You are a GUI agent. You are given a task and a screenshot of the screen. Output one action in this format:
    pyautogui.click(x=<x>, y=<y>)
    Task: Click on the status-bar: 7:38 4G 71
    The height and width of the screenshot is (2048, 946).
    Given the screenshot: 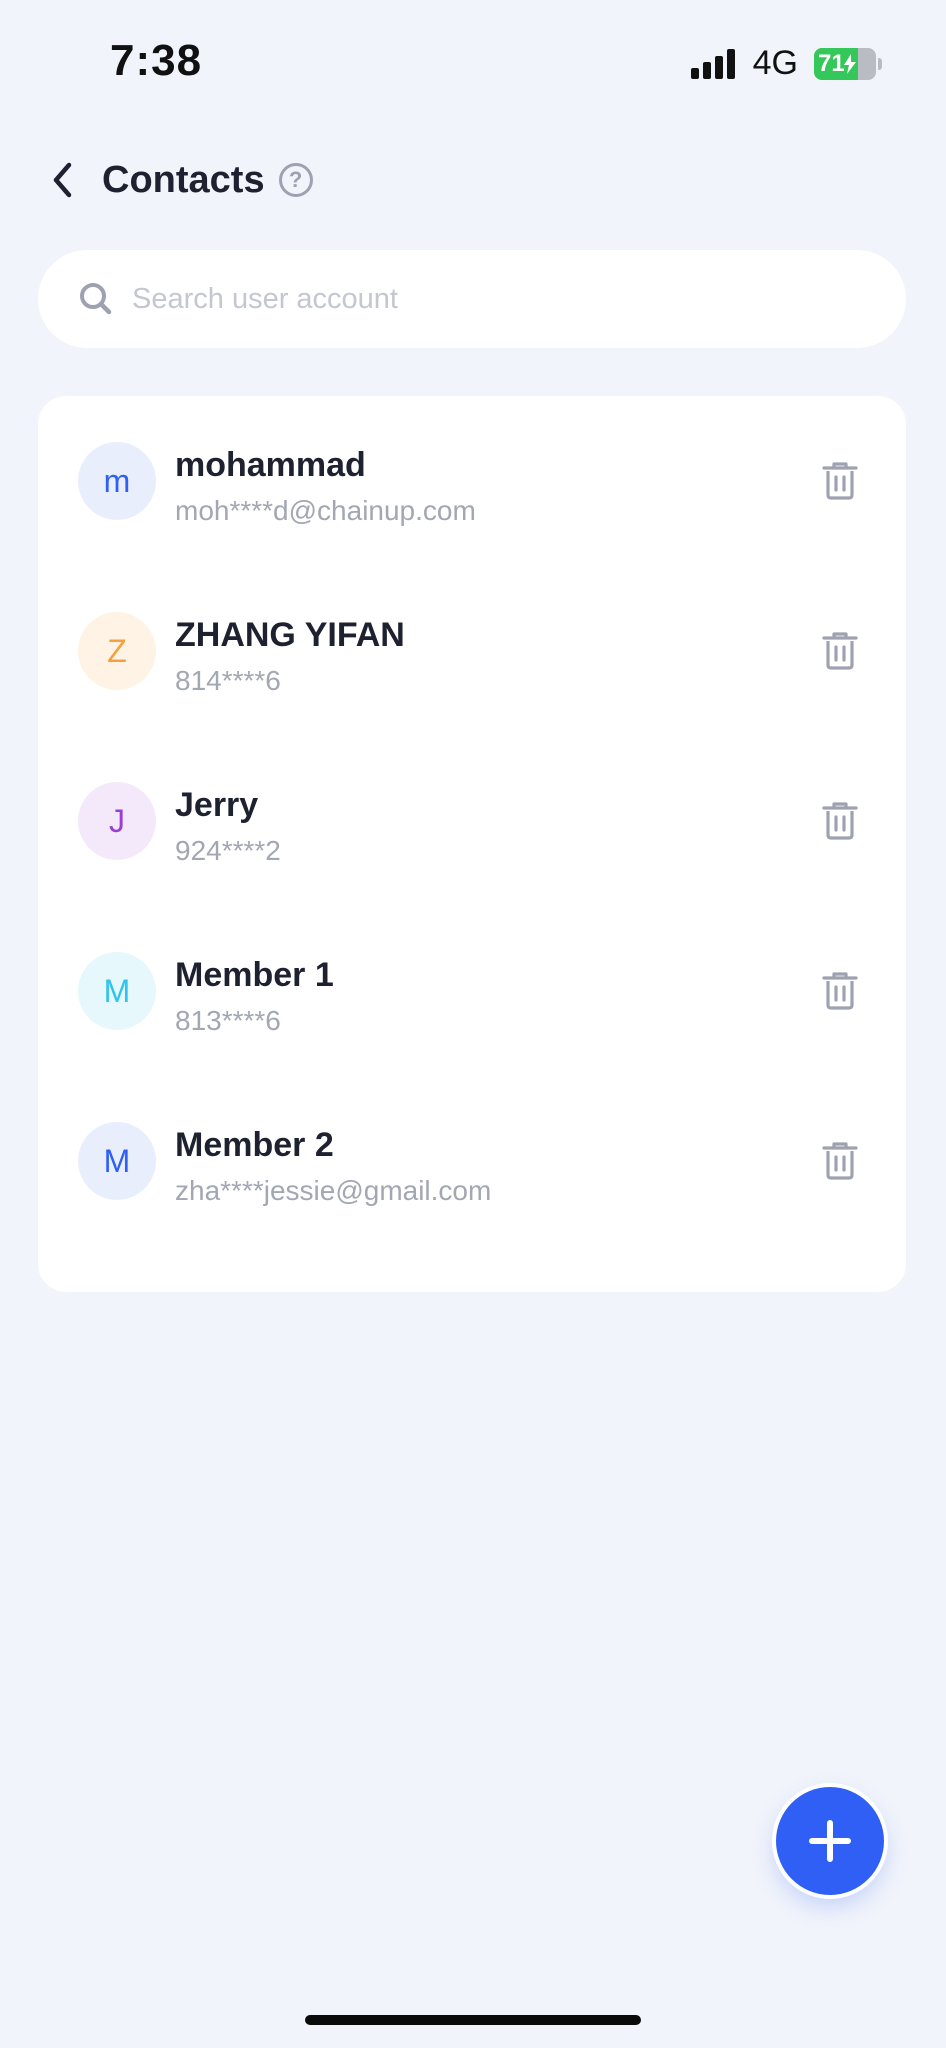 What is the action you would take?
    pyautogui.click(x=473, y=60)
    